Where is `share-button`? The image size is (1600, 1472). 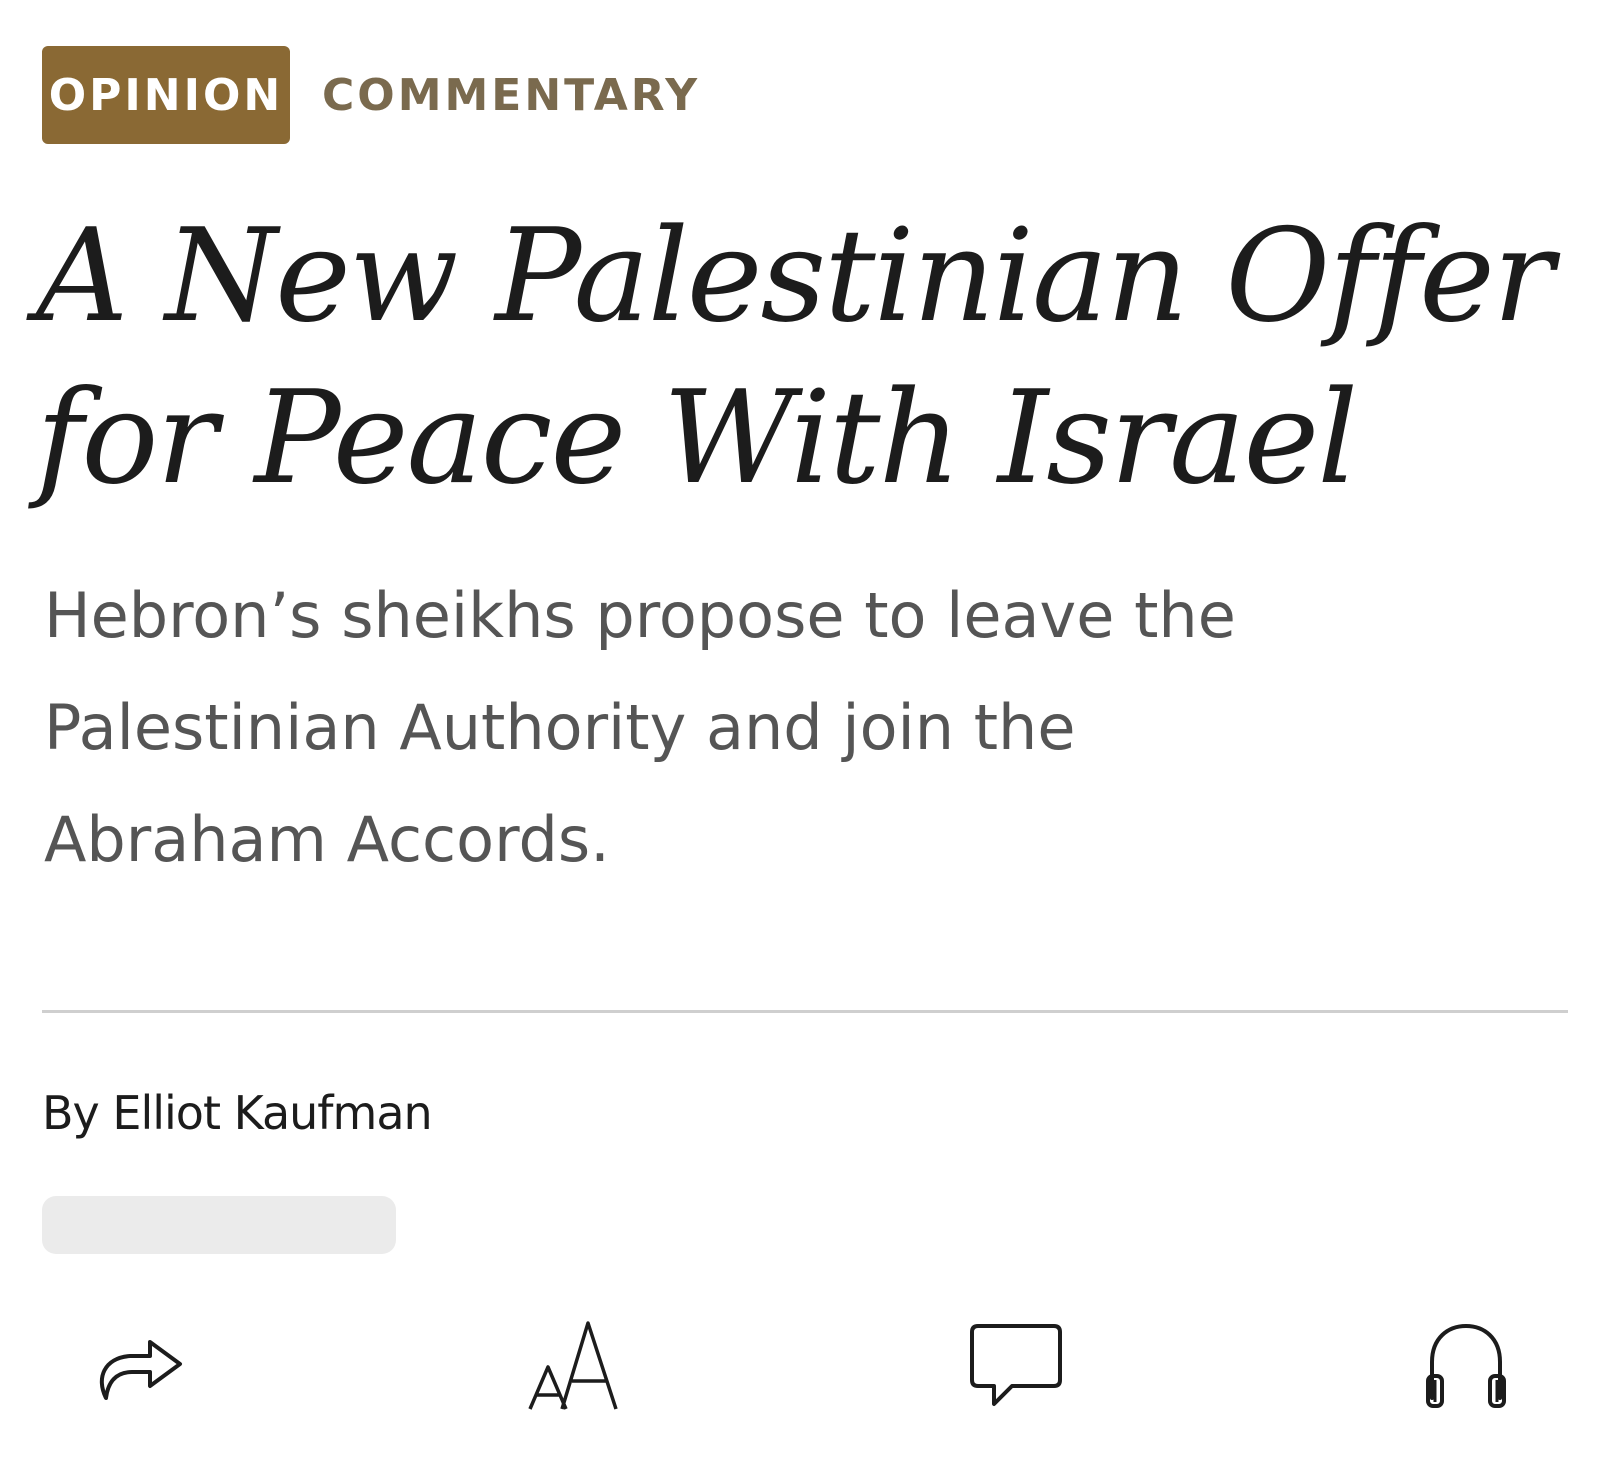 share-button is located at coordinates (140, 1365).